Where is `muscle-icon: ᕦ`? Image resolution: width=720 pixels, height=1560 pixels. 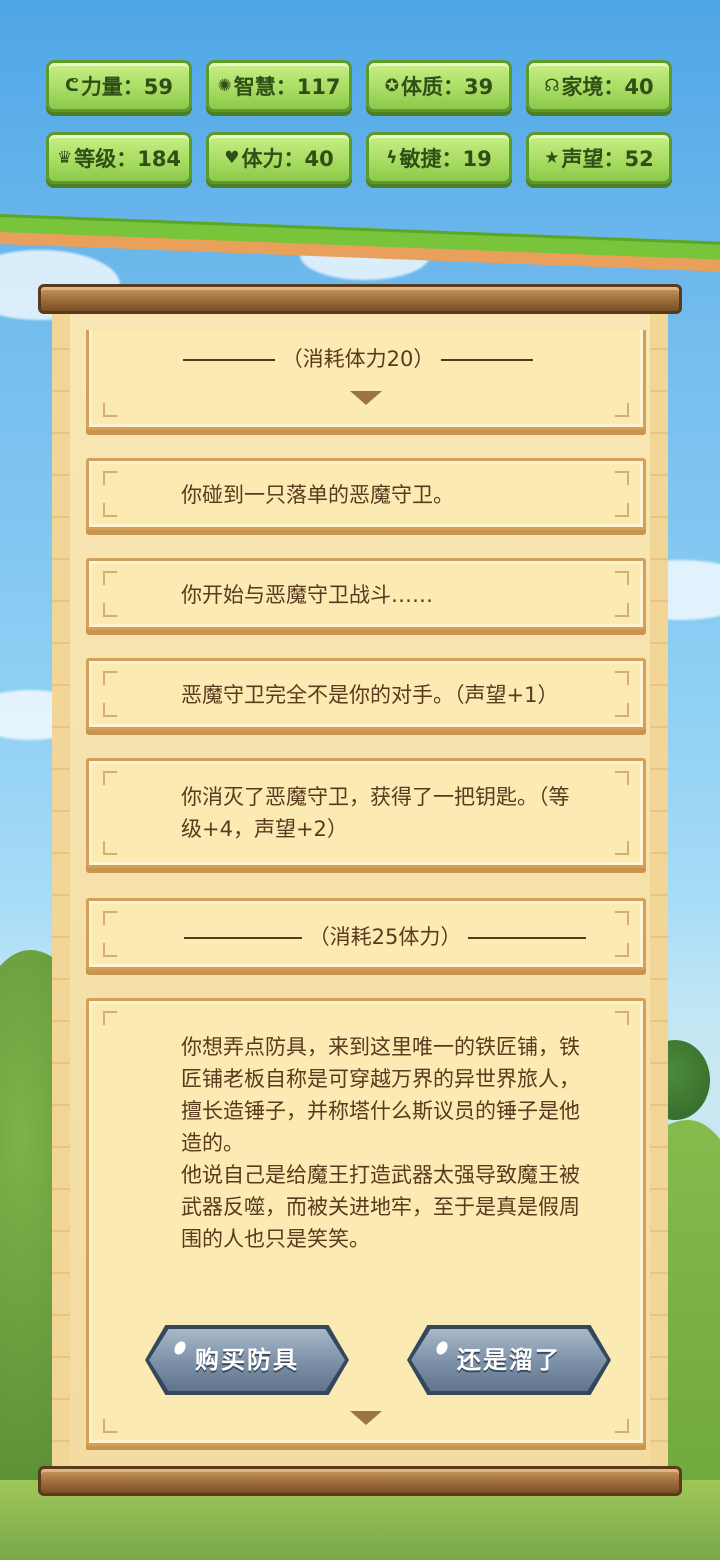
muscle-icon: ᕦ is located at coordinates (71, 86).